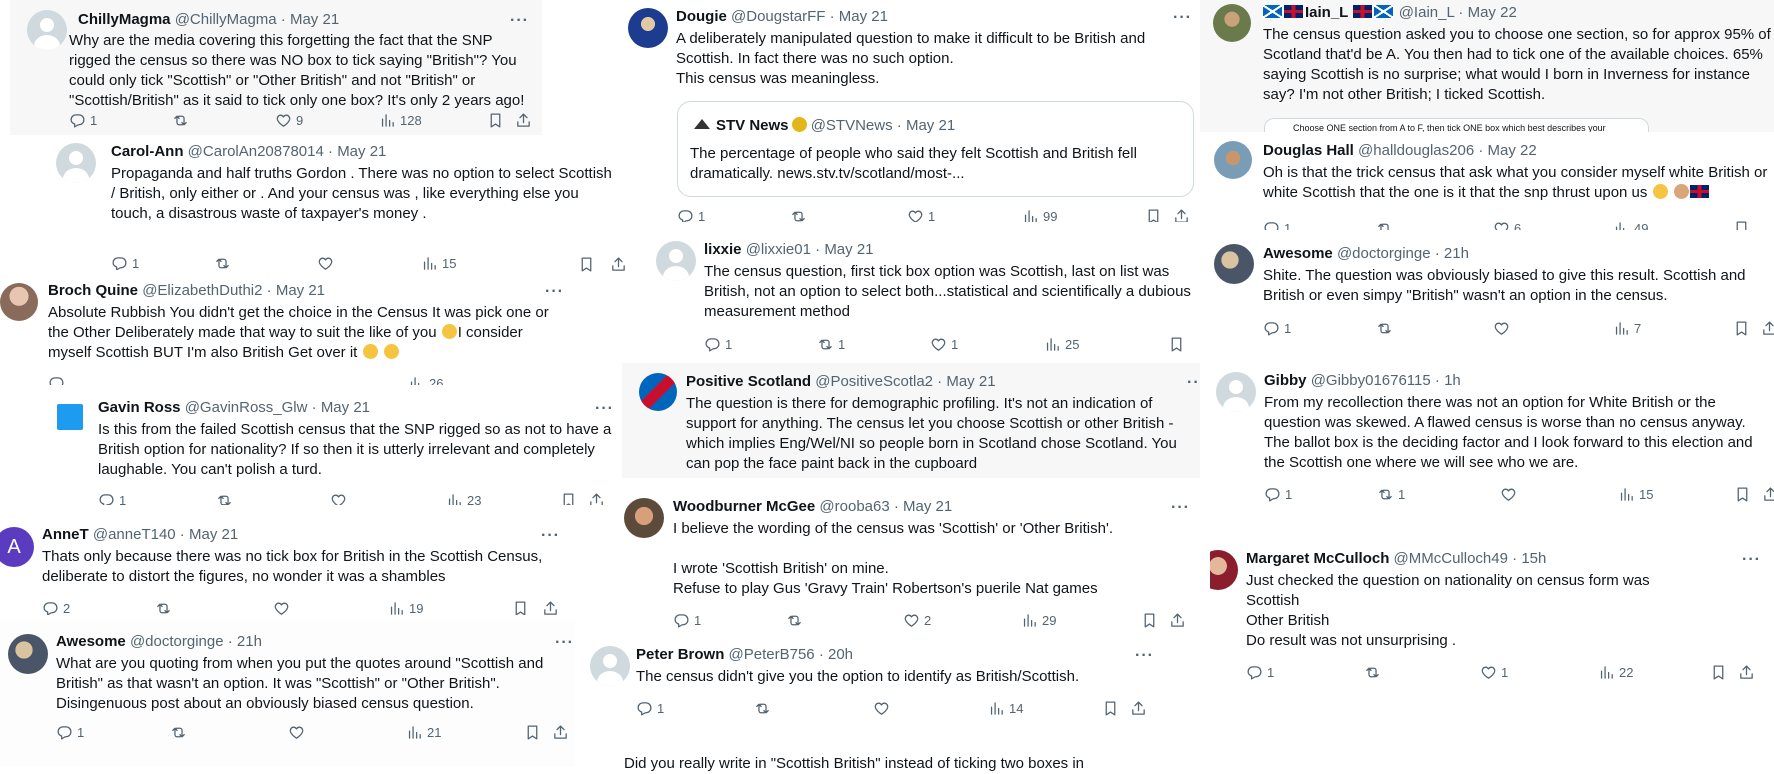  Describe the element at coordinates (1507, 225) in the screenshot. I see `like-button: 6` at that location.